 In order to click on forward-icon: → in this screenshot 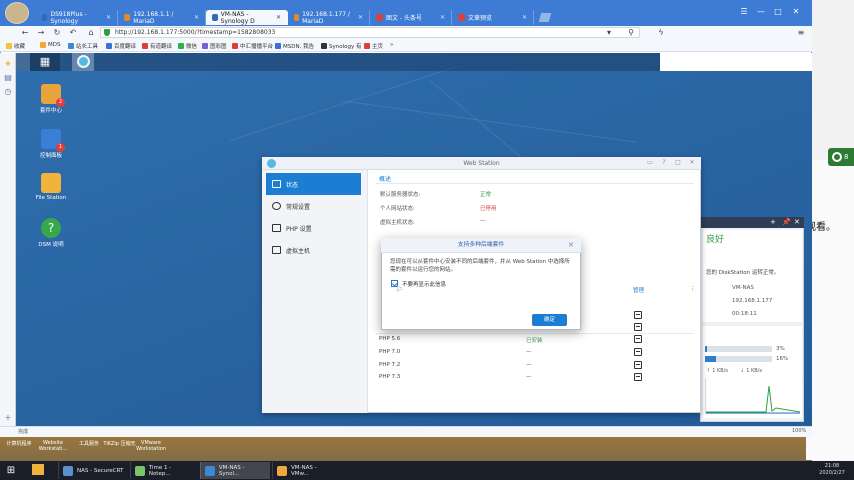, I will do `click(41, 33)`.